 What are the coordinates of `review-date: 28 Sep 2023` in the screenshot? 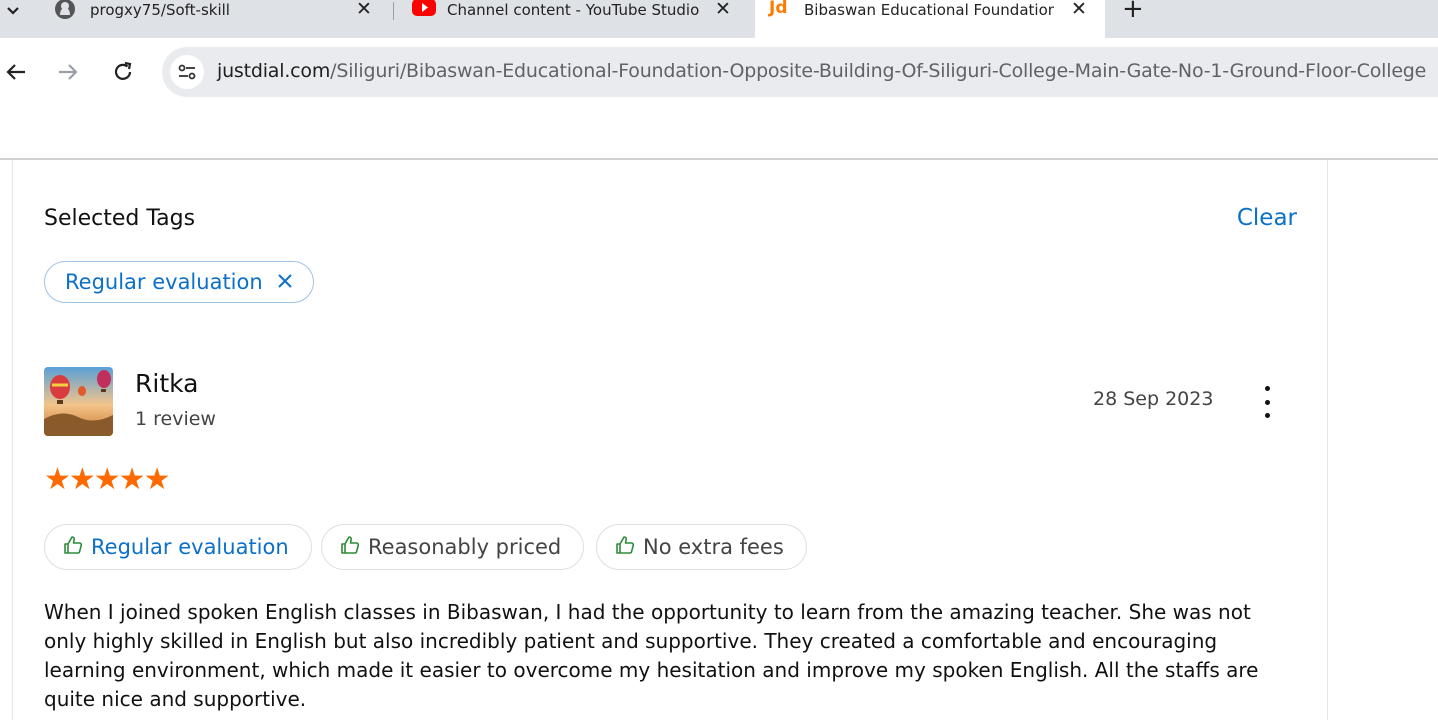 It's located at (1153, 399).